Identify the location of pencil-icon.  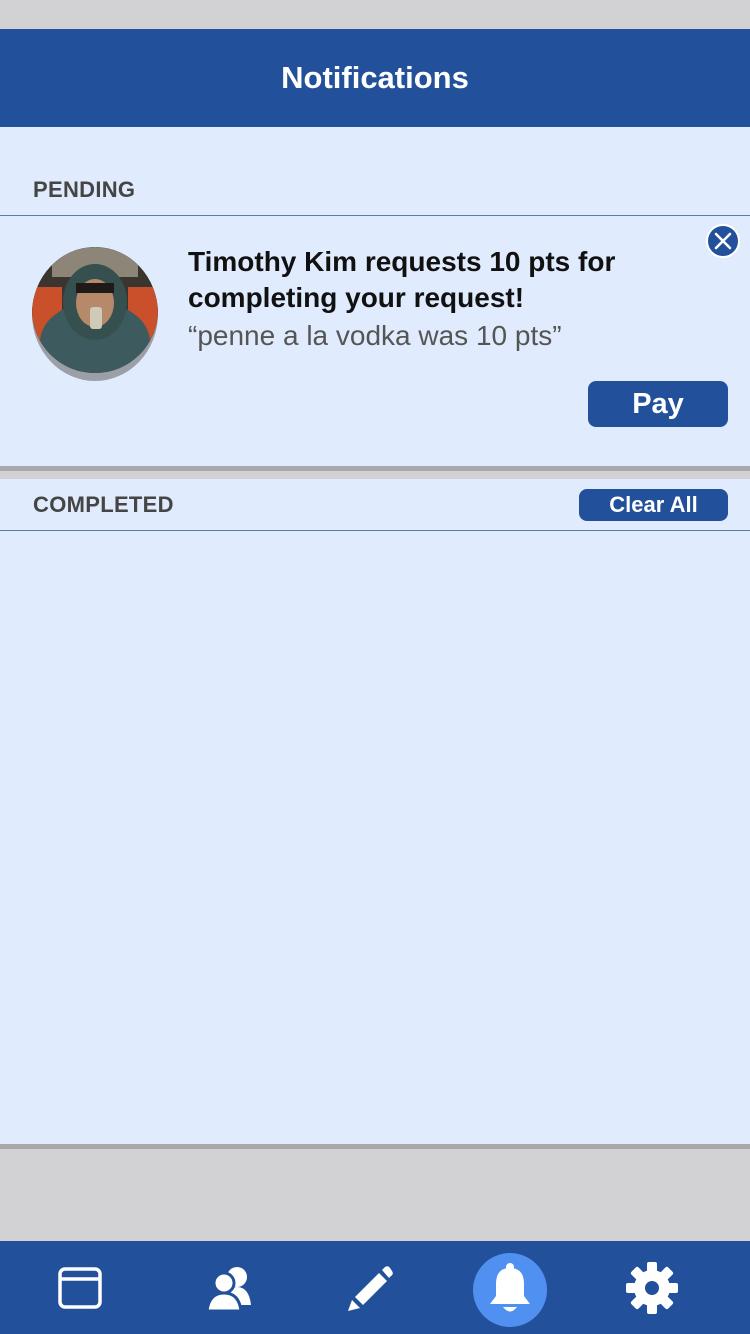
(370, 1288).